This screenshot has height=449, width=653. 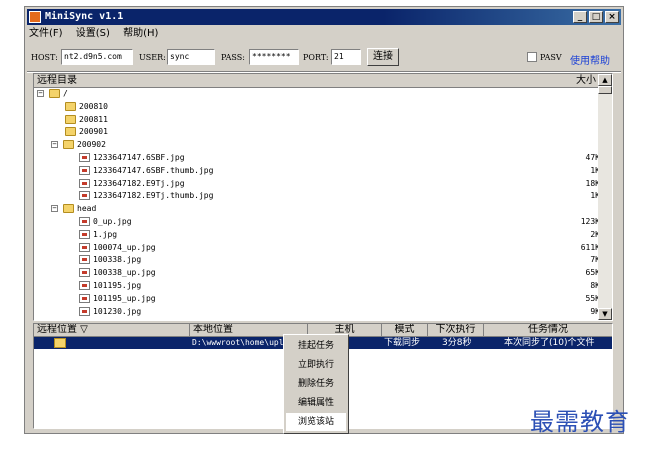 What do you see at coordinates (191, 57) in the screenshot?
I see `user-input: sync` at bounding box center [191, 57].